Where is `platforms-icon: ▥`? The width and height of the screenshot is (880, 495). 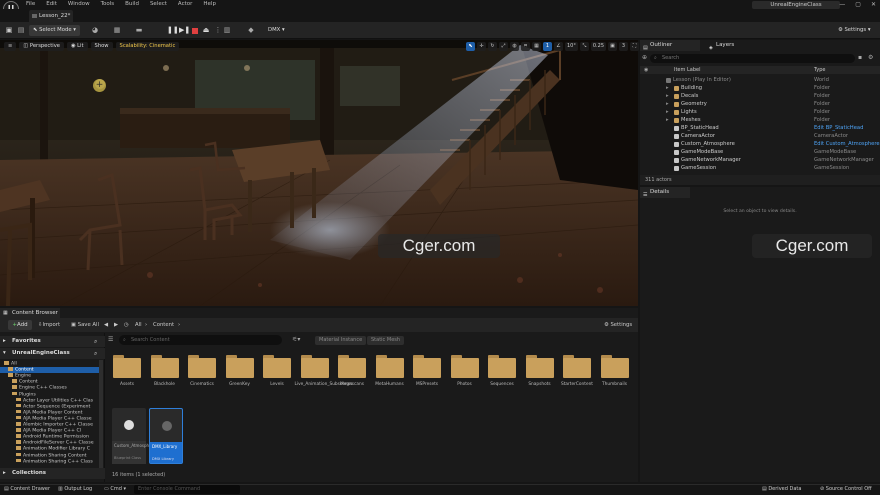 platforms-icon: ▥ is located at coordinates (227, 30).